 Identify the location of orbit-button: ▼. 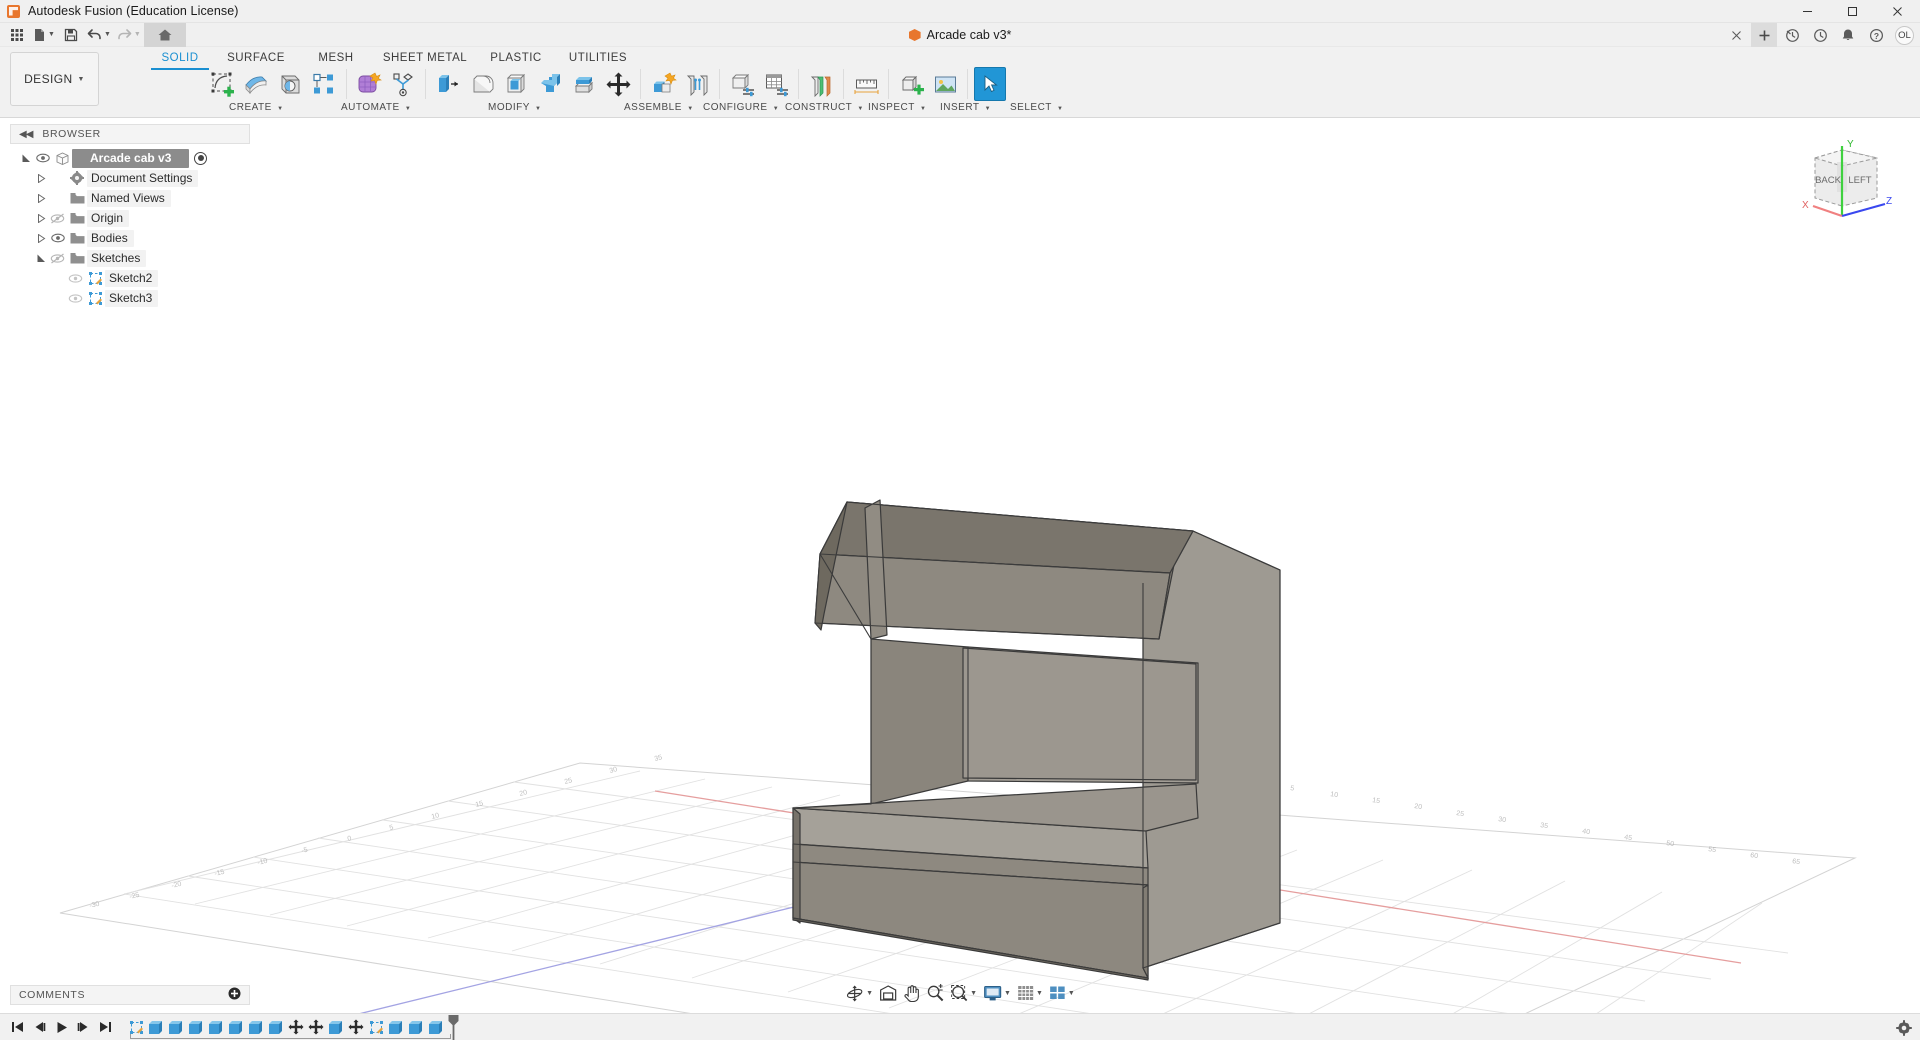
(859, 993).